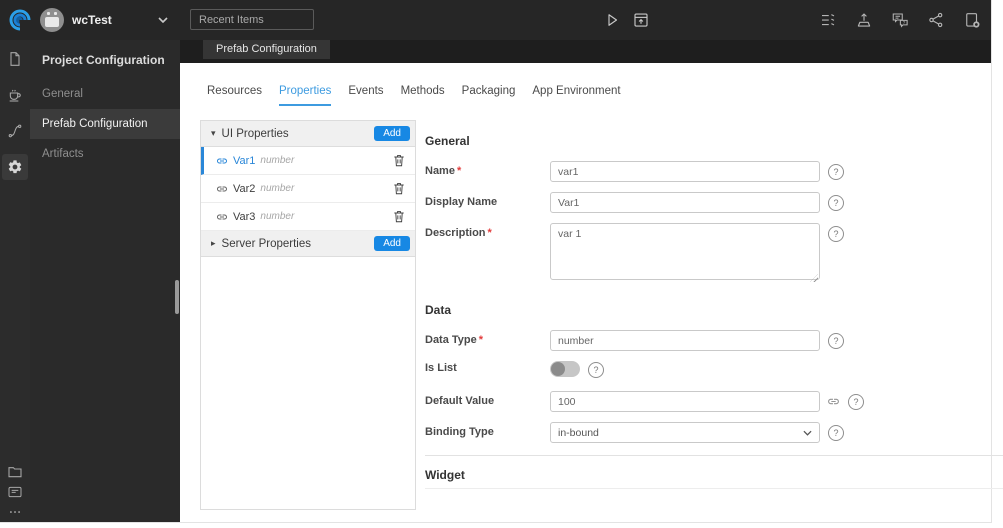 This screenshot has width=1003, height=528. Describe the element at coordinates (685, 251) in the screenshot. I see `description-textarea: var 1` at that location.